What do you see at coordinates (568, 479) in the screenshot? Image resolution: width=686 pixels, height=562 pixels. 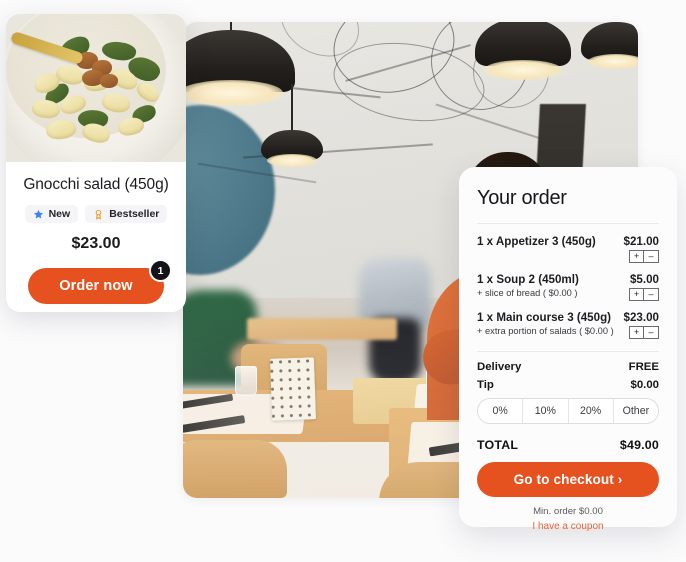 I see `go-to-checkout-button: Go to checkout ›` at bounding box center [568, 479].